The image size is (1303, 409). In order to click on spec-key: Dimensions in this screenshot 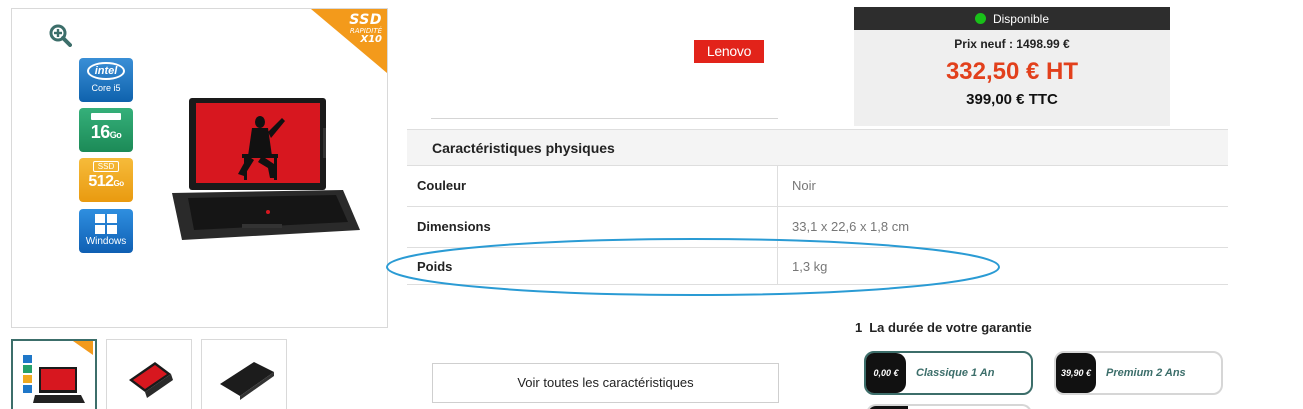, I will do `click(454, 226)`.